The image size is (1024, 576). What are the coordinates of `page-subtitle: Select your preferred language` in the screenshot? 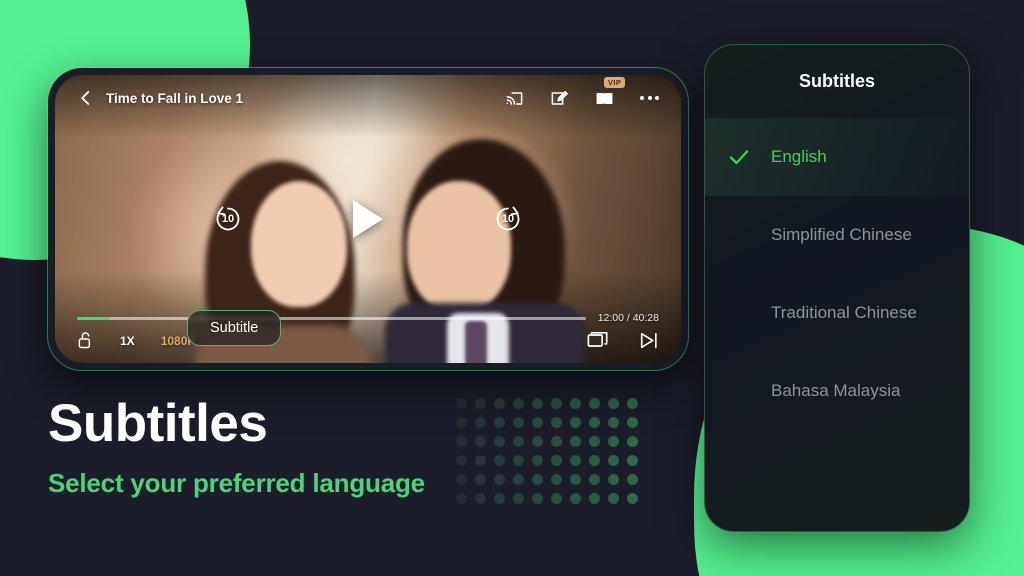 It's located at (236, 482).